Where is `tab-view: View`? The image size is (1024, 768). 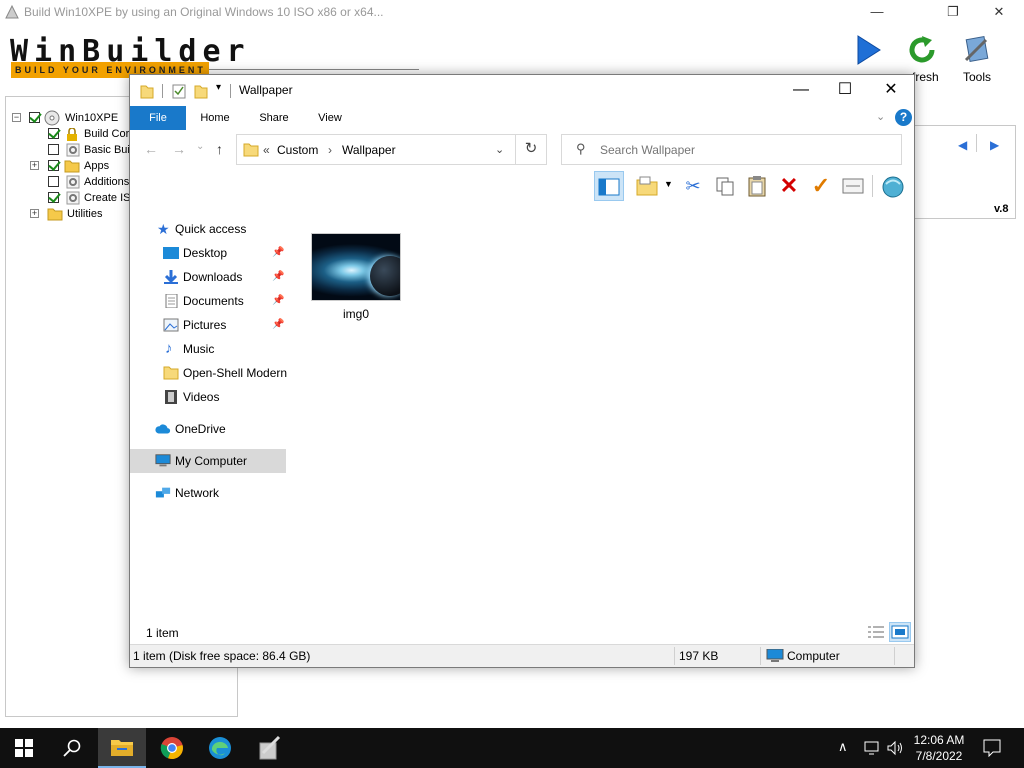
tab-view: View is located at coordinates (330, 118).